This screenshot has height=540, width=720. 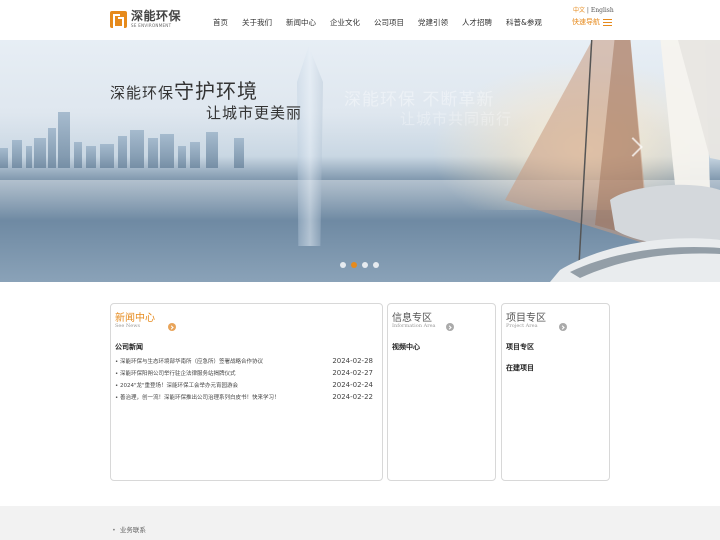 I want to click on news-item-date: 2024-02-24, so click(x=352, y=385).